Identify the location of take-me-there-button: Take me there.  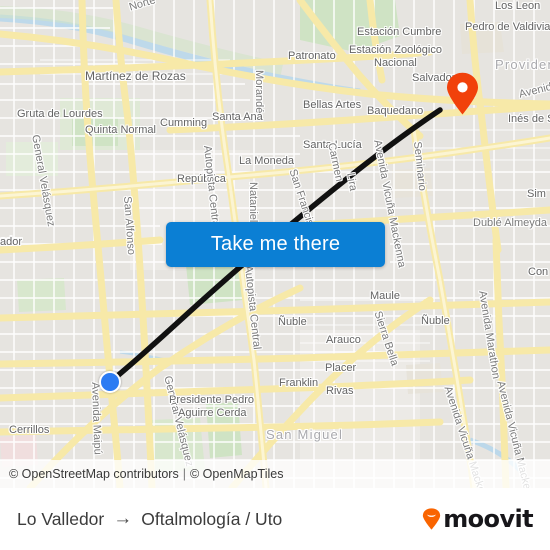
(275, 244).